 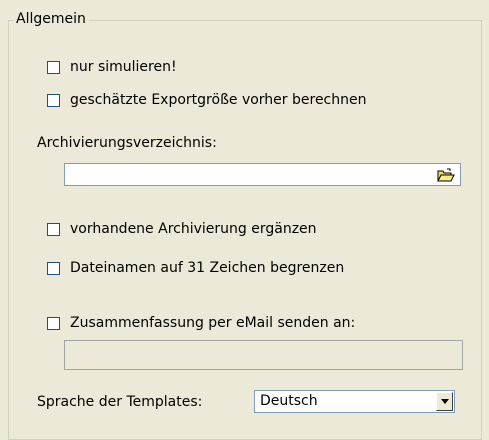 What do you see at coordinates (218, 100) in the screenshot?
I see `estimate-size-label: geschätzte Exportgröße vorher berechnen` at bounding box center [218, 100].